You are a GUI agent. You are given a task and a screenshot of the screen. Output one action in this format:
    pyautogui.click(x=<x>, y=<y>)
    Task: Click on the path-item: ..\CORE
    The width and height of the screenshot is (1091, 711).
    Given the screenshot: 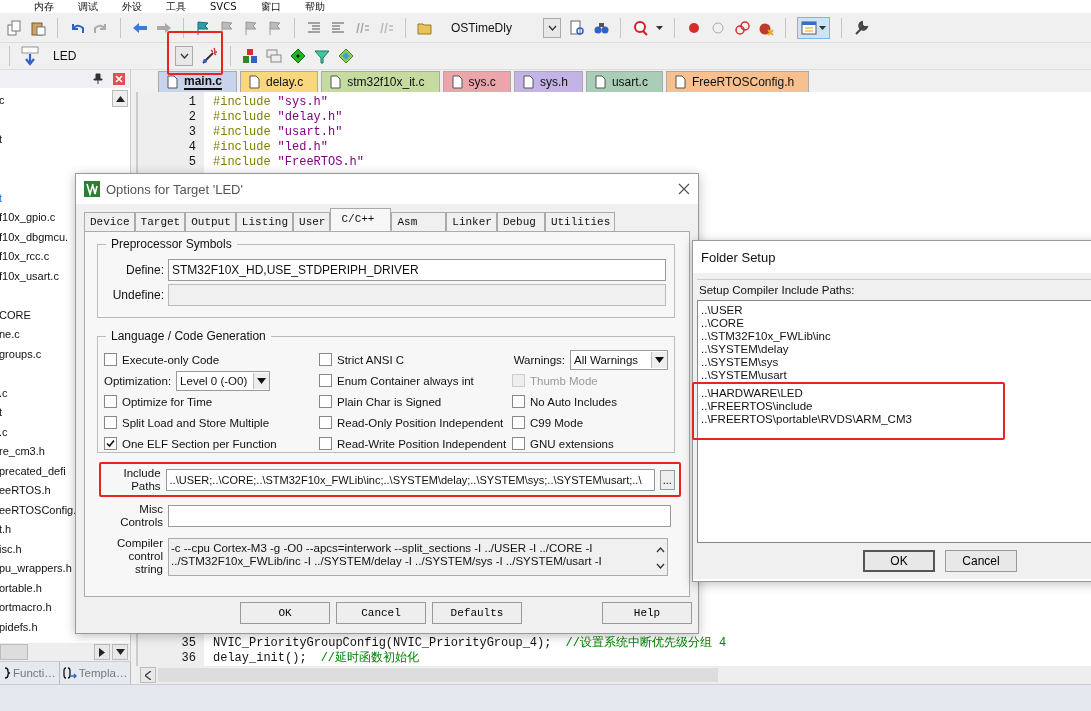 What is the action you would take?
    pyautogui.click(x=722, y=323)
    